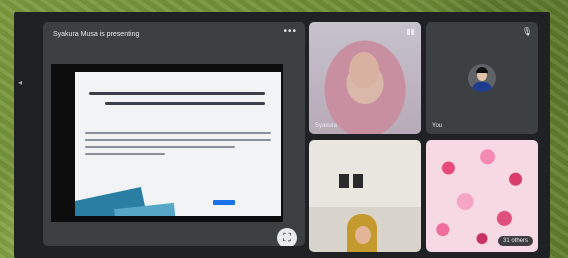 Image resolution: width=568 pixels, height=258 pixels. I want to click on participant-name: You, so click(437, 126).